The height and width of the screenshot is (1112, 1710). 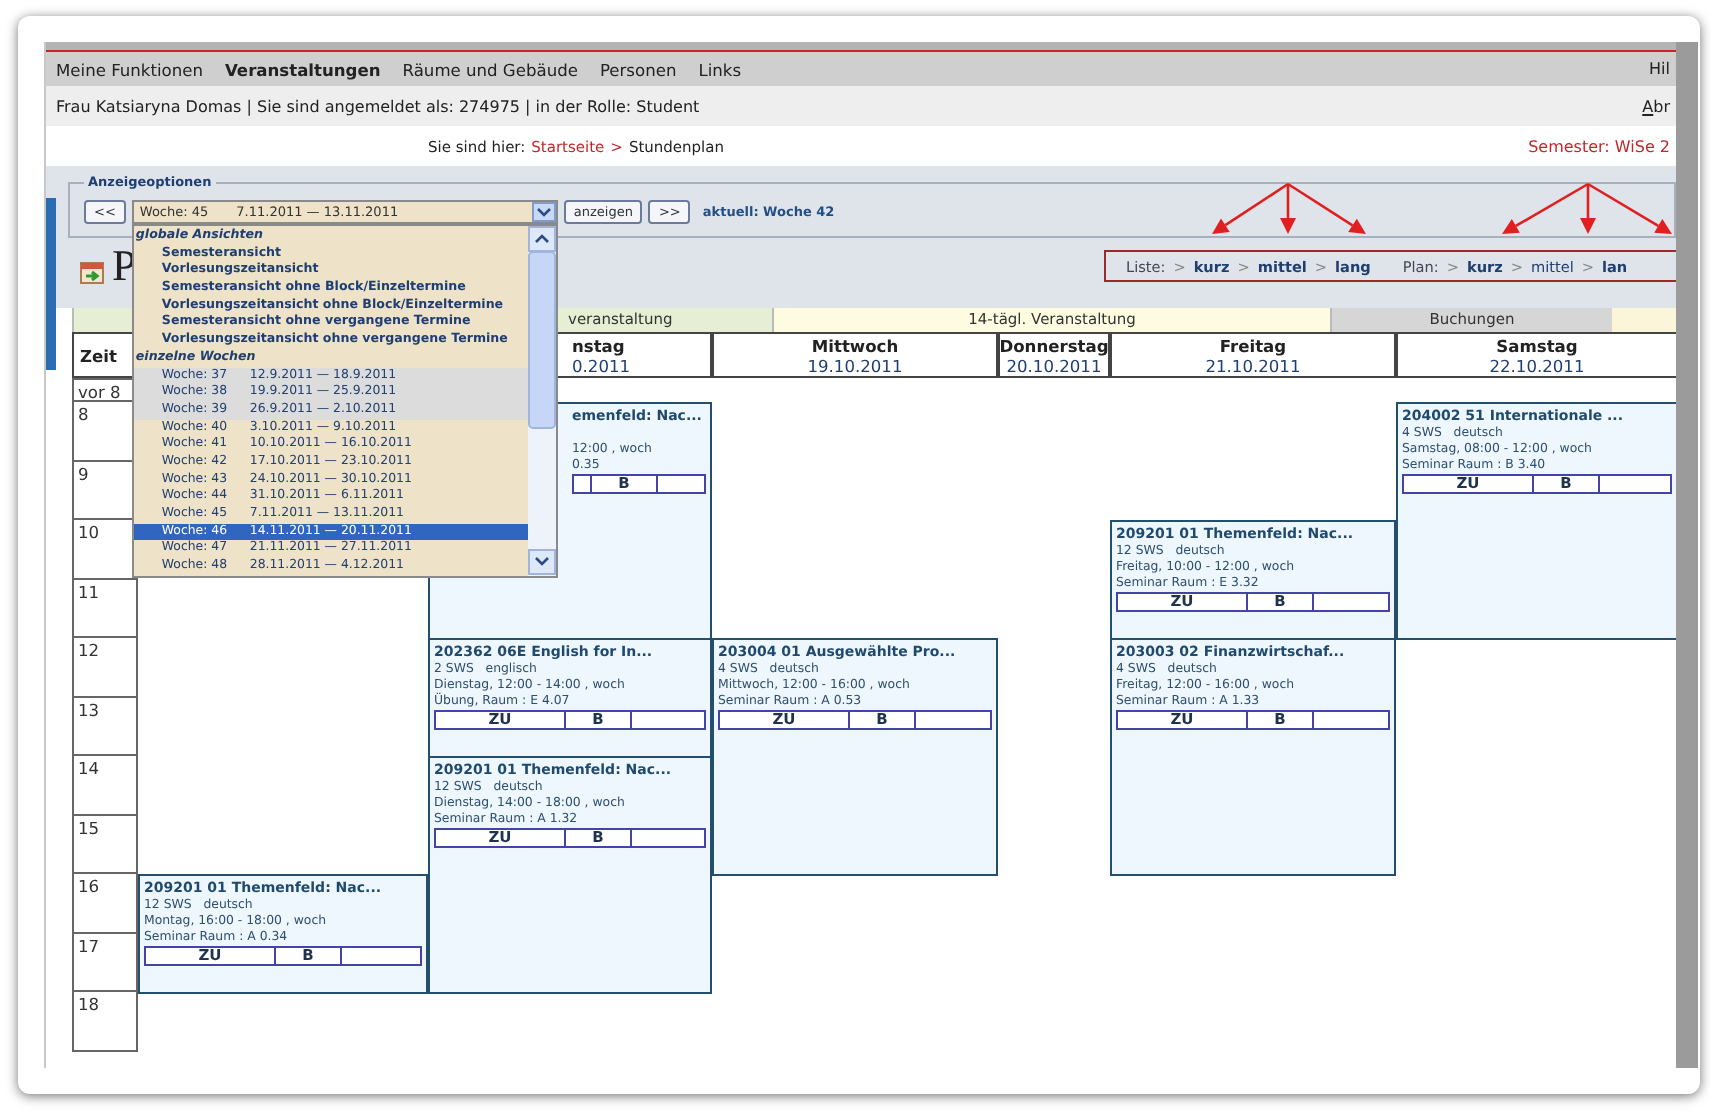 I want to click on time-label: vor 8, so click(x=105, y=390).